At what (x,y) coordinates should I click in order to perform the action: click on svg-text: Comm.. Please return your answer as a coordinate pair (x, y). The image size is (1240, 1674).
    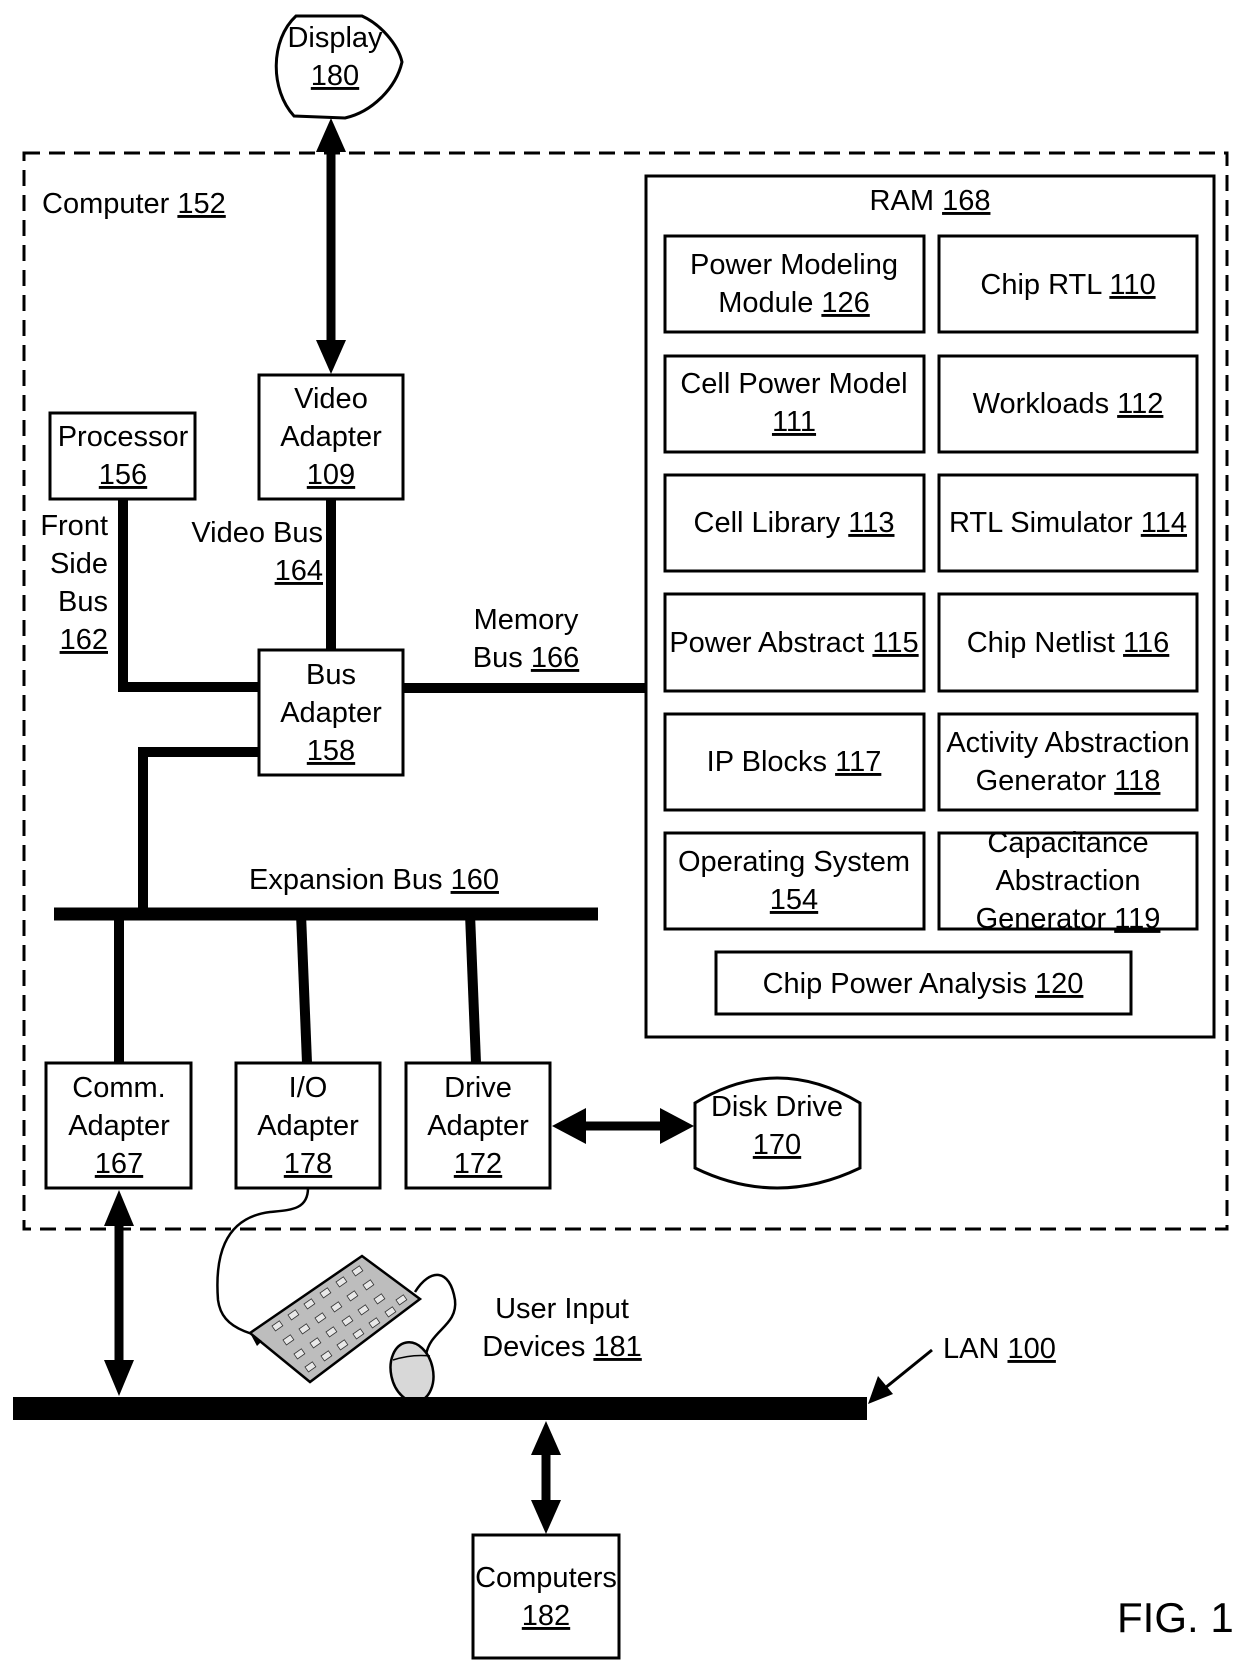
    Looking at the image, I should click on (118, 1088).